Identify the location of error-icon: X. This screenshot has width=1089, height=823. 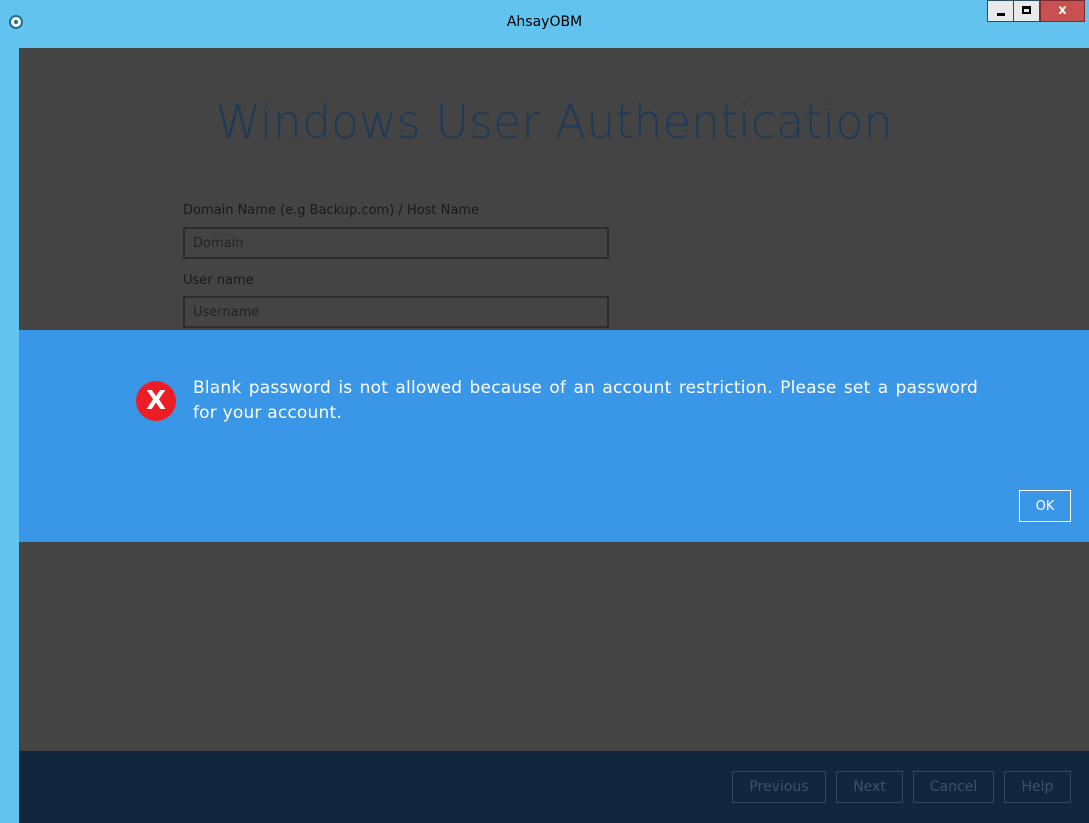
(156, 401).